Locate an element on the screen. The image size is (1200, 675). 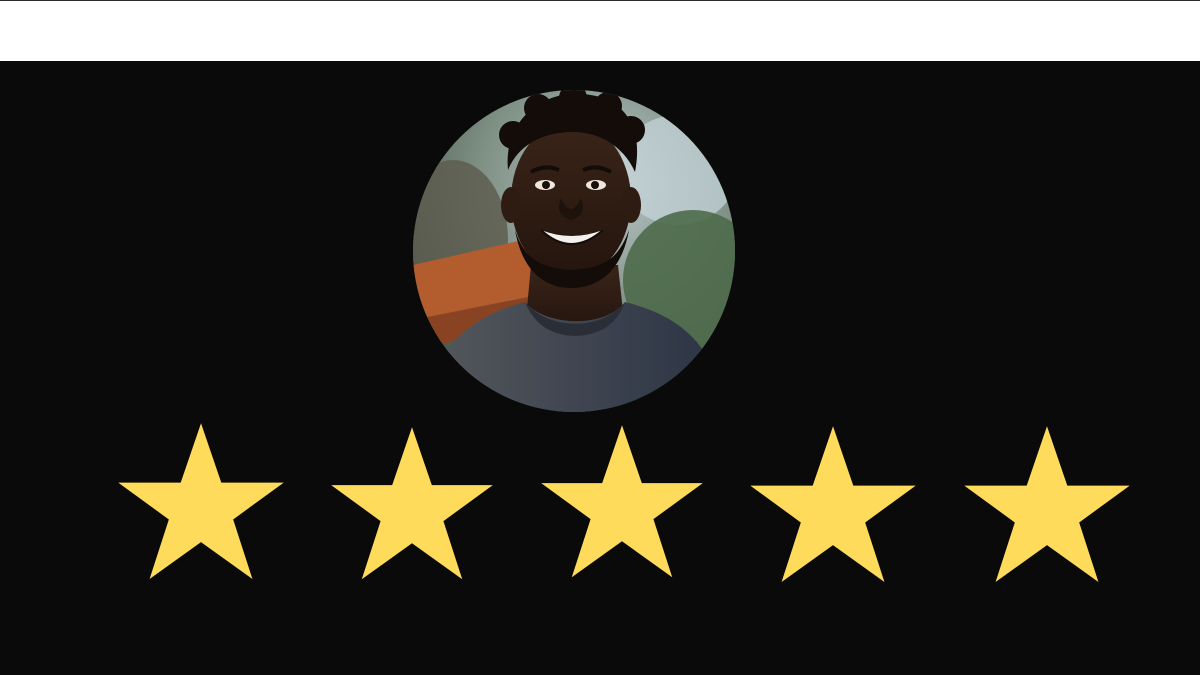
rating-star-3-icon is located at coordinates (624, 507).